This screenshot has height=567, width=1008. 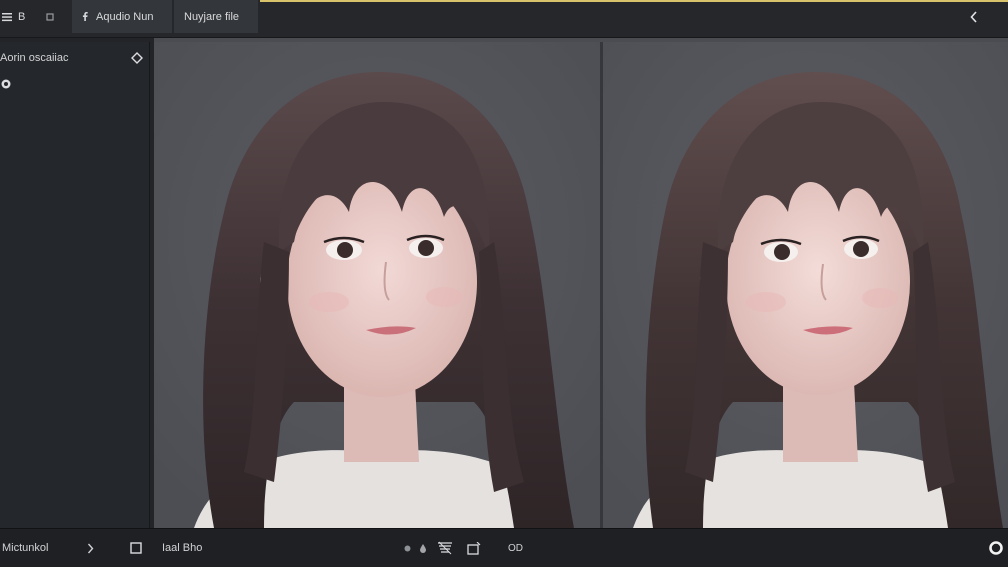 I want to click on facebook-icon, so click(x=85, y=16).